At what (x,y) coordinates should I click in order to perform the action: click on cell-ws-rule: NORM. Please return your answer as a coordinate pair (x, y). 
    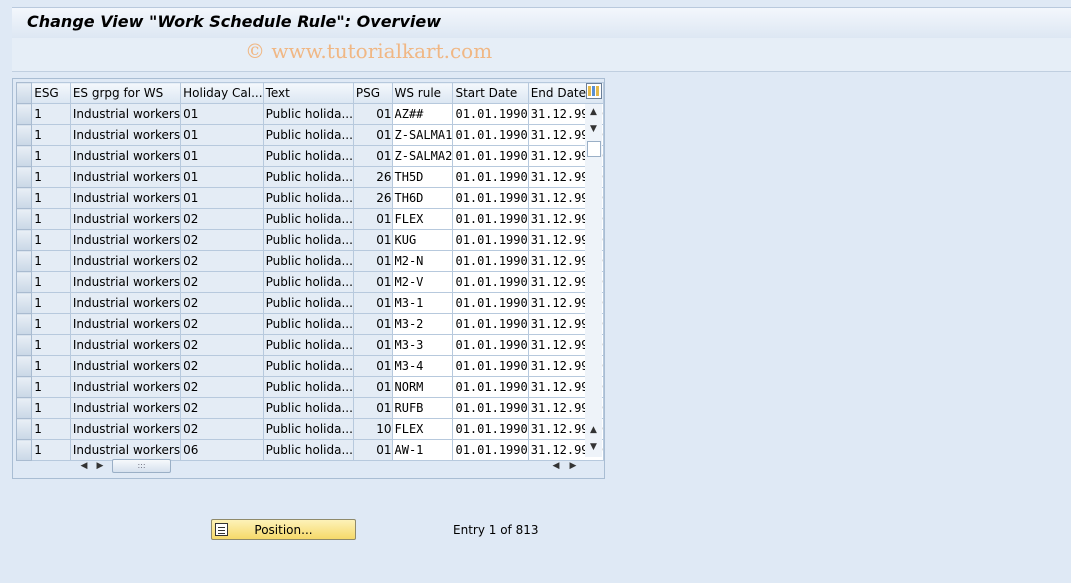
    Looking at the image, I should click on (422, 387).